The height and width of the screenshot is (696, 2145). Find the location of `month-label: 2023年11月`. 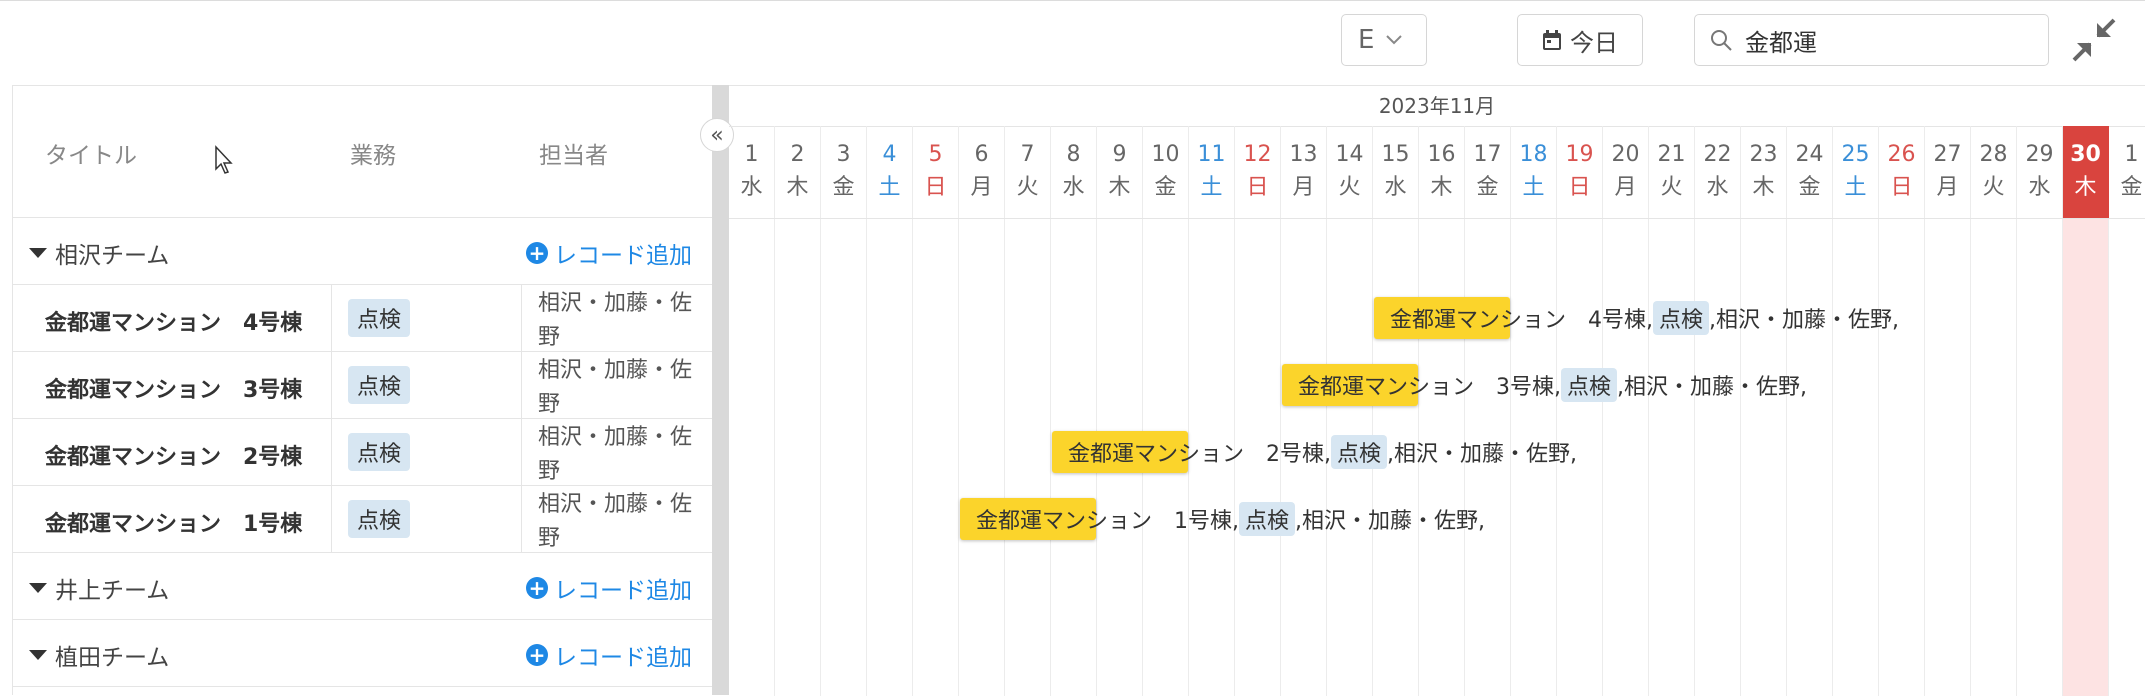

month-label: 2023年11月 is located at coordinates (1437, 106).